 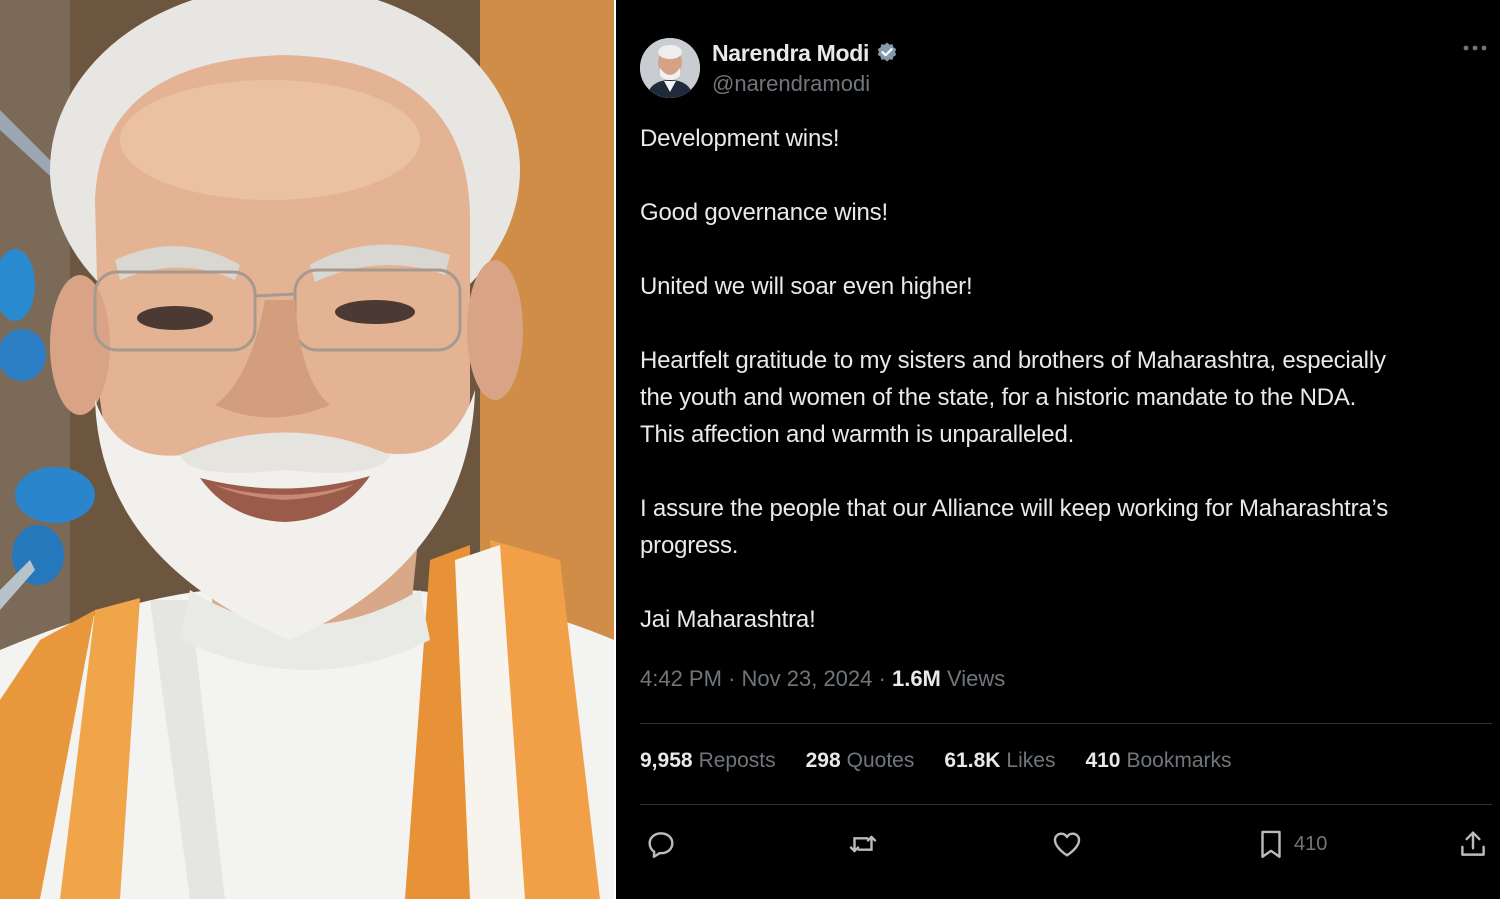 I want to click on views-label: Views, so click(x=976, y=678).